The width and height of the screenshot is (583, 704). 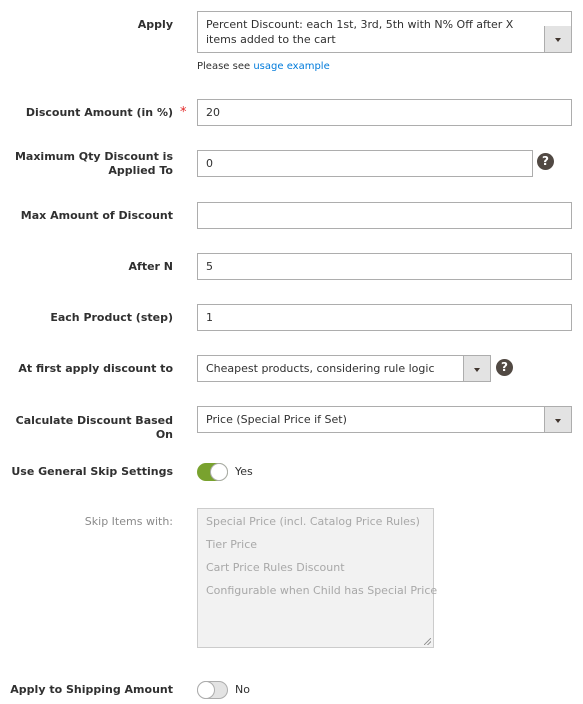 What do you see at coordinates (99, 112) in the screenshot?
I see `discount-amount-label: Discount Amount (in %)` at bounding box center [99, 112].